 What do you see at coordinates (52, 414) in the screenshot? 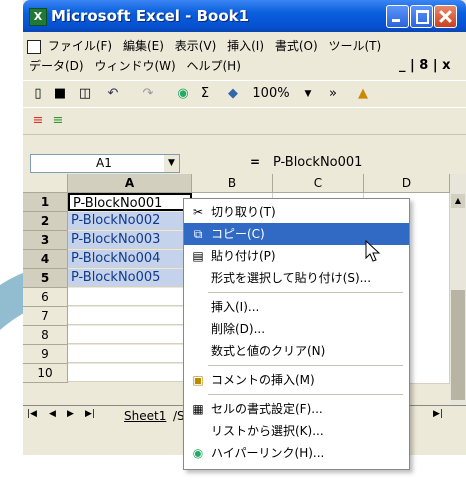
I see `prev-sheet-arrow-icon: ◀` at bounding box center [52, 414].